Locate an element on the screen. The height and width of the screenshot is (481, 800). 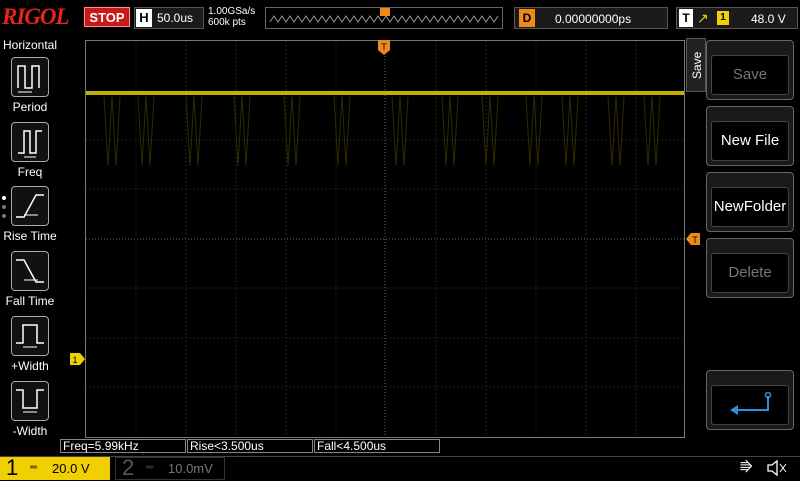
usb-icon: ⭆ is located at coordinates (746, 467).